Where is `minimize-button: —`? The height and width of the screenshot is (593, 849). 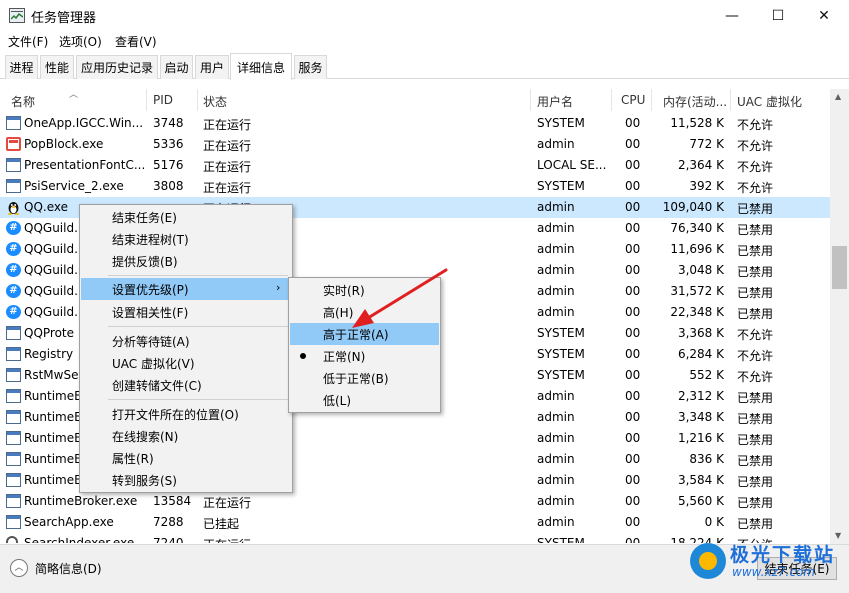 minimize-button: — is located at coordinates (732, 15).